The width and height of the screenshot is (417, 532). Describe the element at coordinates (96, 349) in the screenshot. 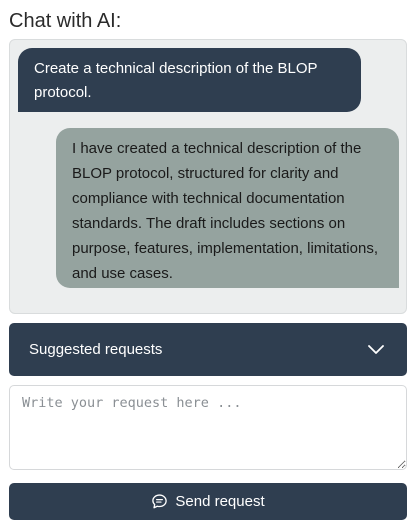

I see `suggested-requests-label: Suggested requests` at that location.